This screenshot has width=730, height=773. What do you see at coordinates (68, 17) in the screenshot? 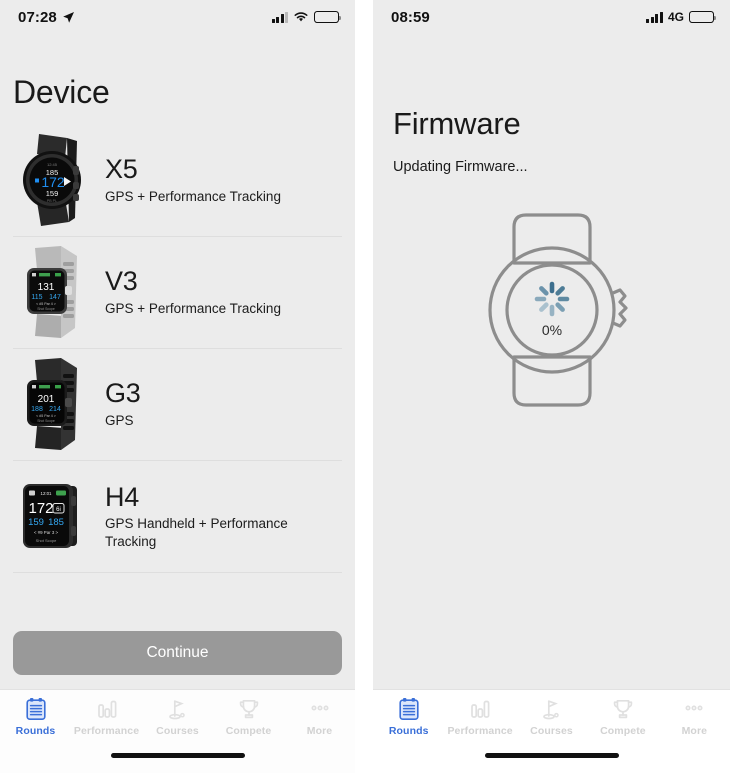
I see `location-arrow-icon` at bounding box center [68, 17].